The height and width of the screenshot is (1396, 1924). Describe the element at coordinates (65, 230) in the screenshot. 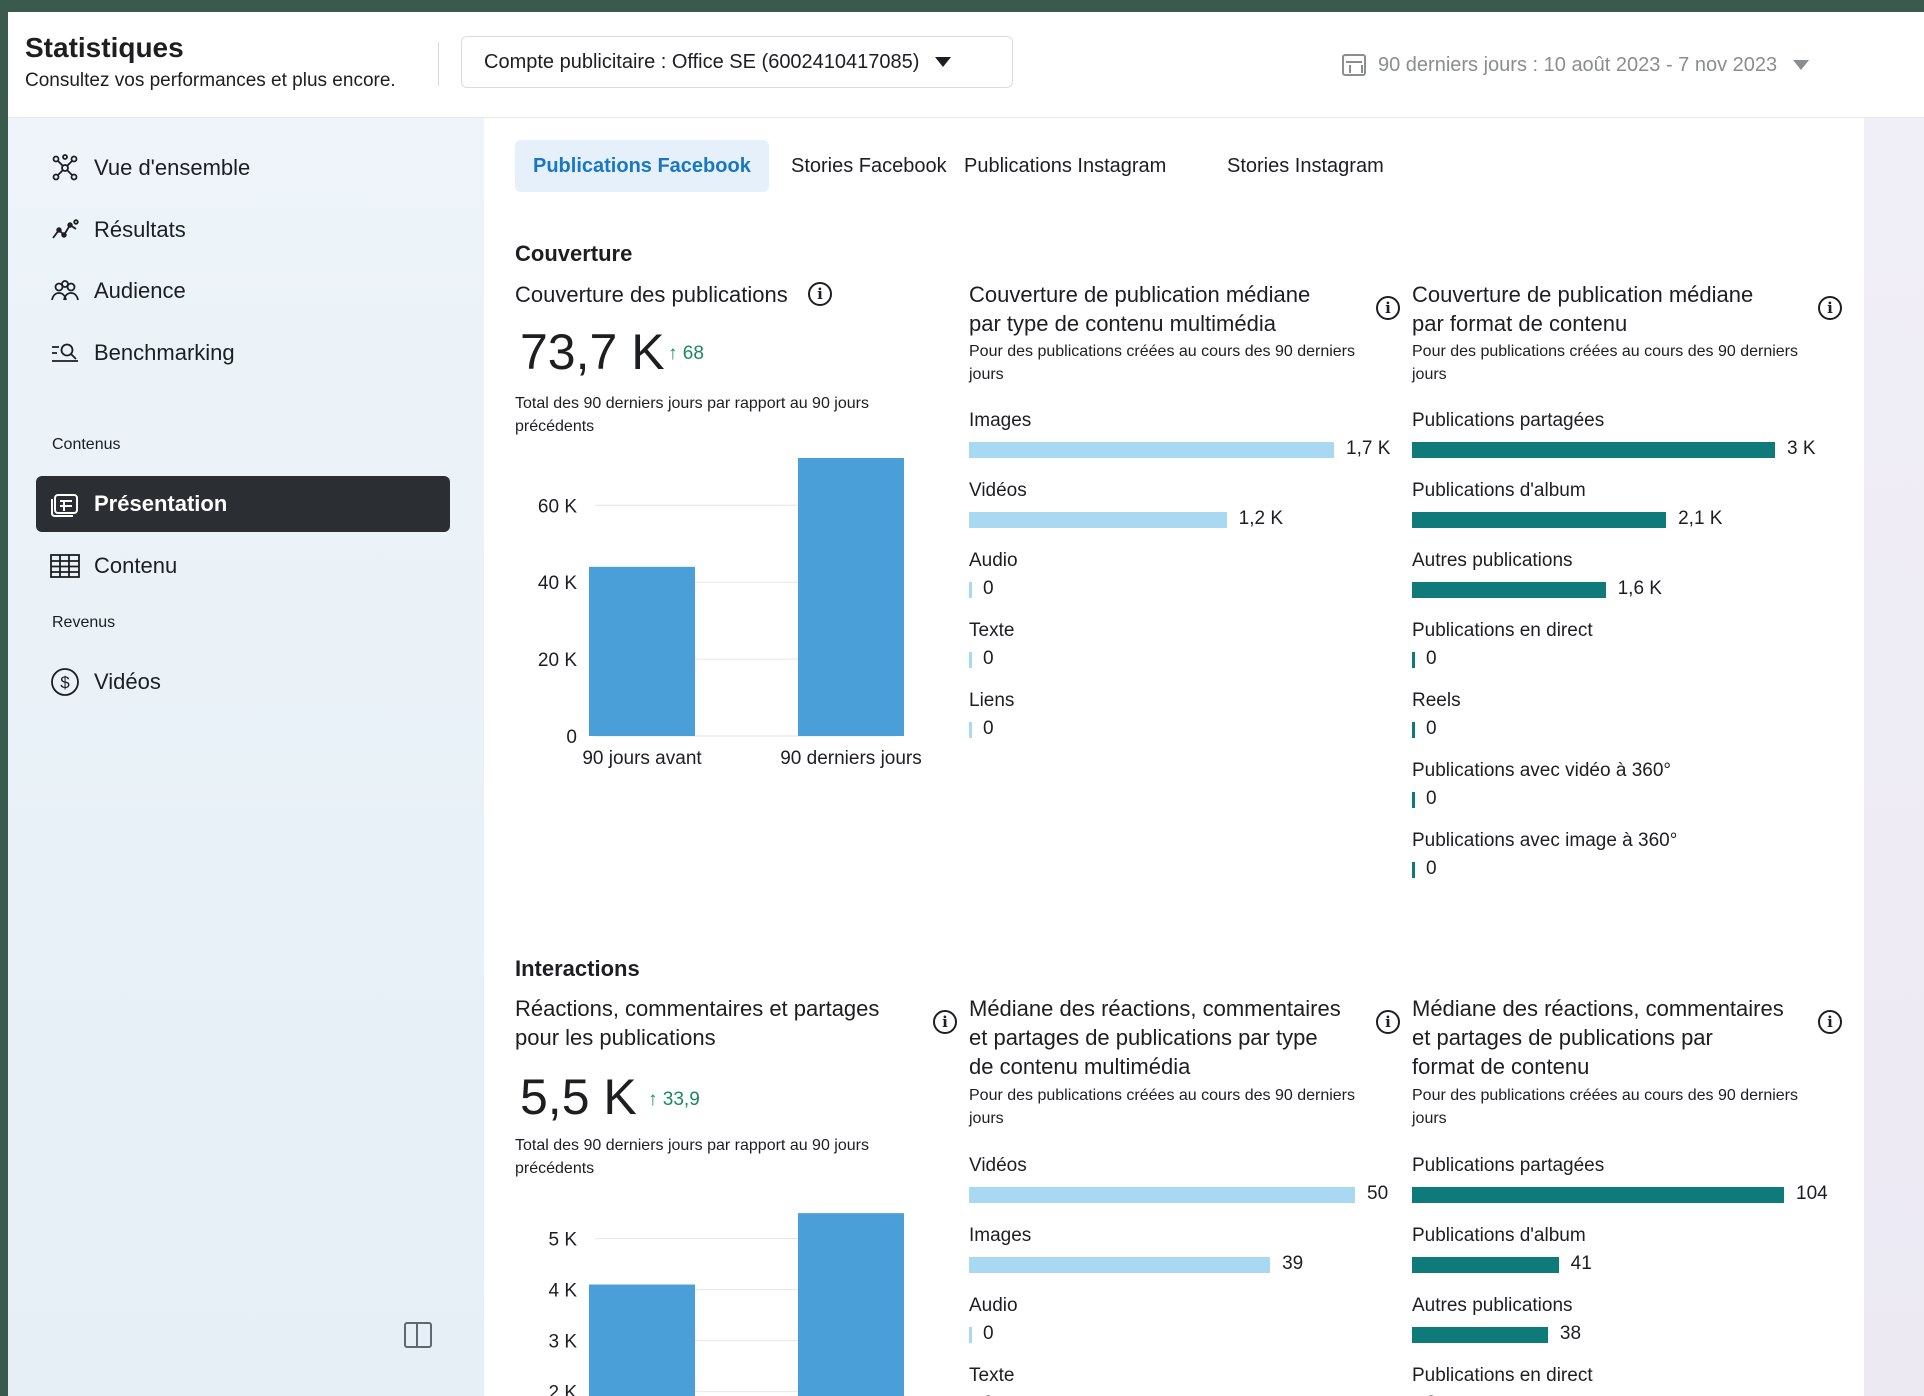

I see `trend-icon` at that location.